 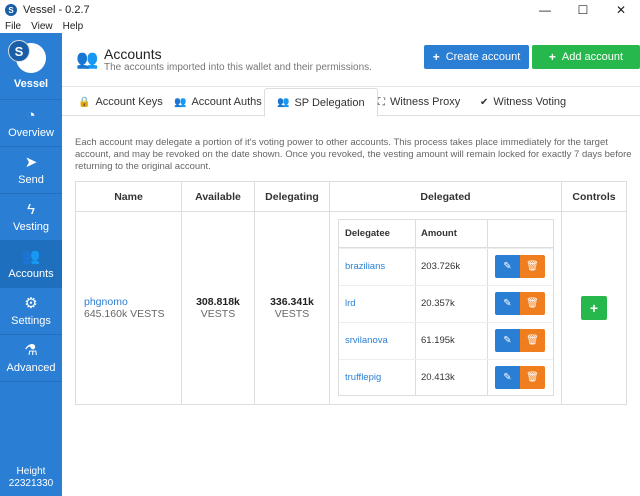 What do you see at coordinates (106, 302) in the screenshot?
I see `account-name-link: phgnomo` at bounding box center [106, 302].